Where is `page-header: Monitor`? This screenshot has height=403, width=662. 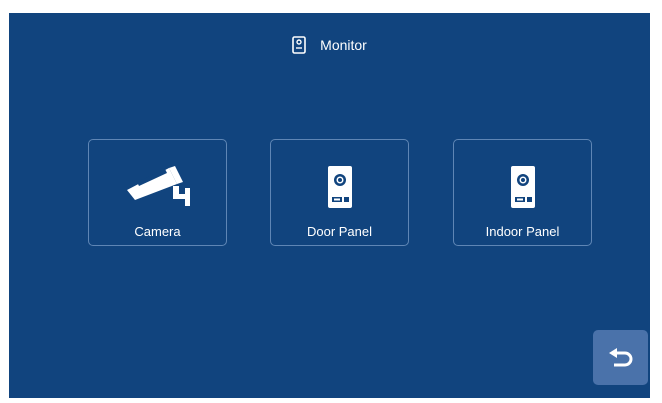
page-header: Monitor is located at coordinates (329, 45).